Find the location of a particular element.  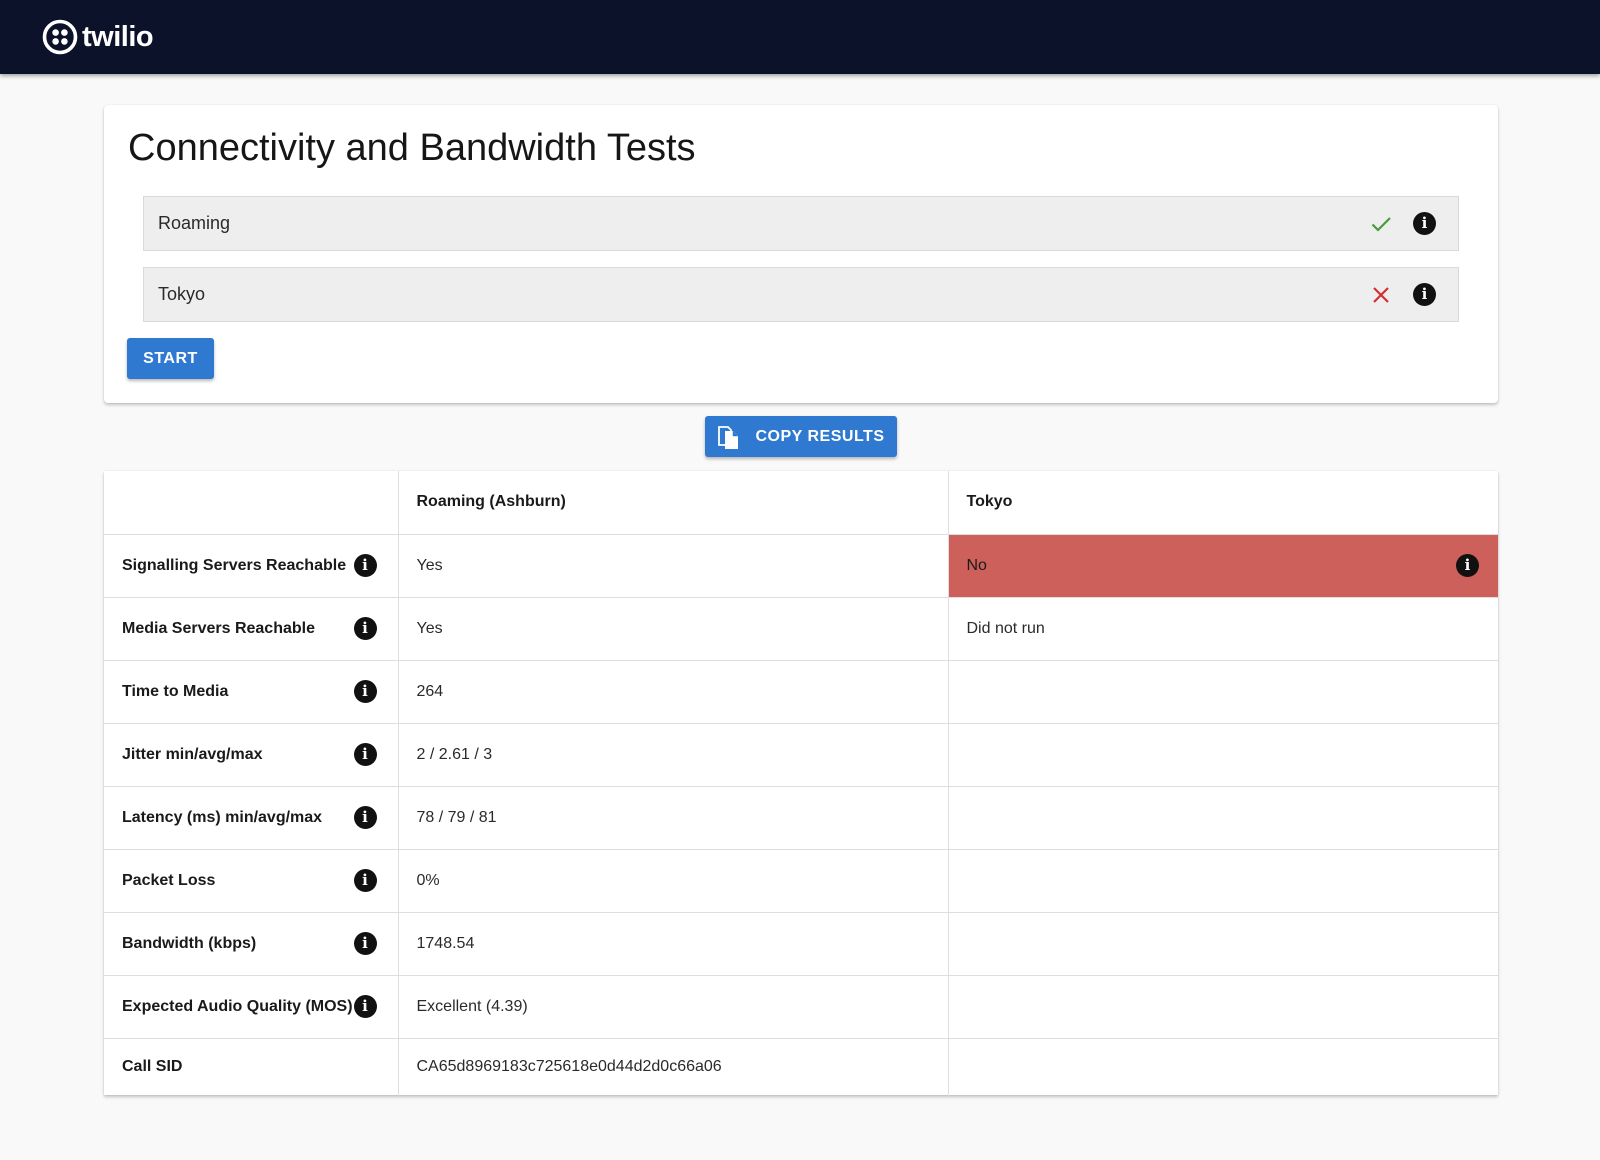

top-app-bar: twilio is located at coordinates (800, 37).